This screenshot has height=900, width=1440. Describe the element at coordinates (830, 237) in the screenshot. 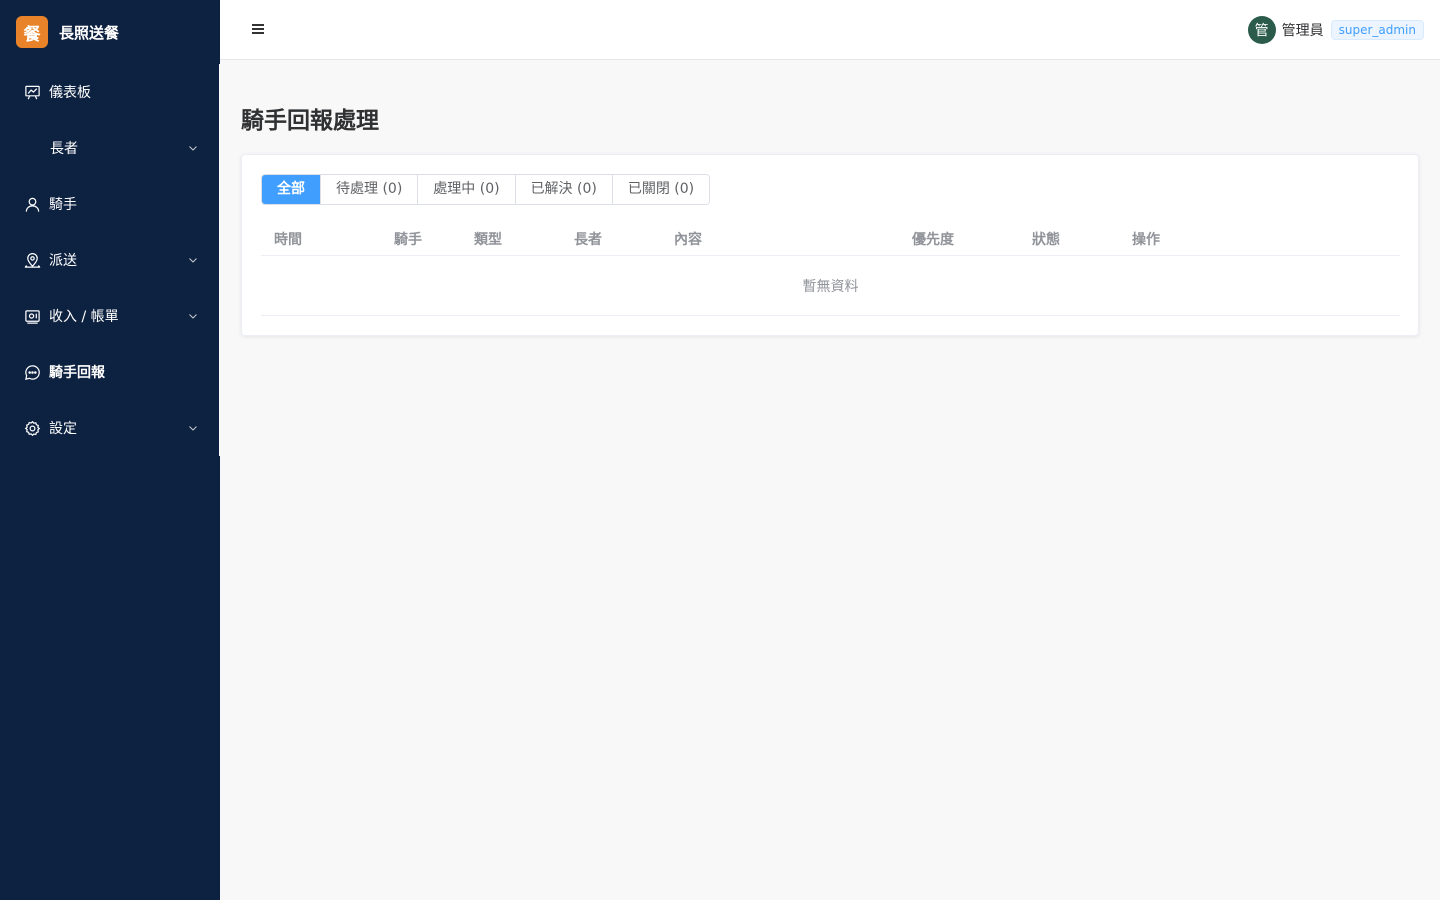

I see `table-header: 時間 騎手 類型 長者 內容 優先度 狀態 操作` at that location.